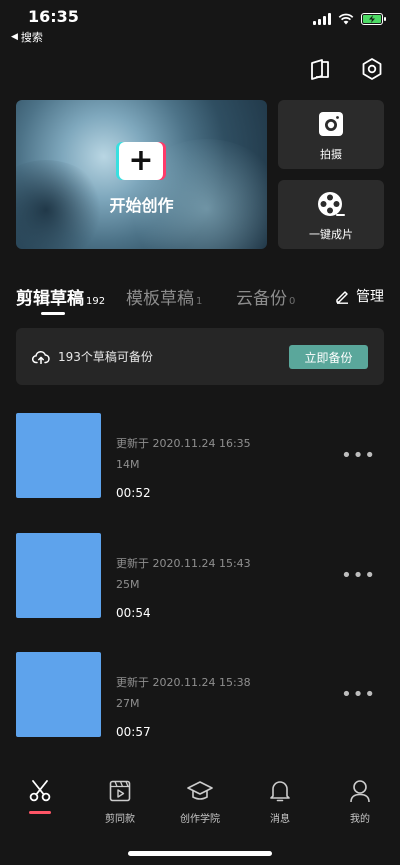 The image size is (400, 865). I want to click on draft-duration: 00:52, so click(133, 493).